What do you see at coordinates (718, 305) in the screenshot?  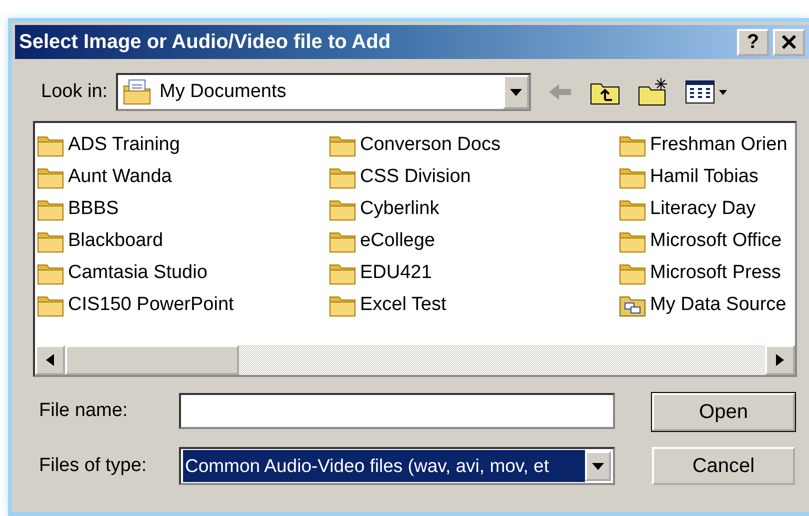 I see `file-item: My Data Source` at bounding box center [718, 305].